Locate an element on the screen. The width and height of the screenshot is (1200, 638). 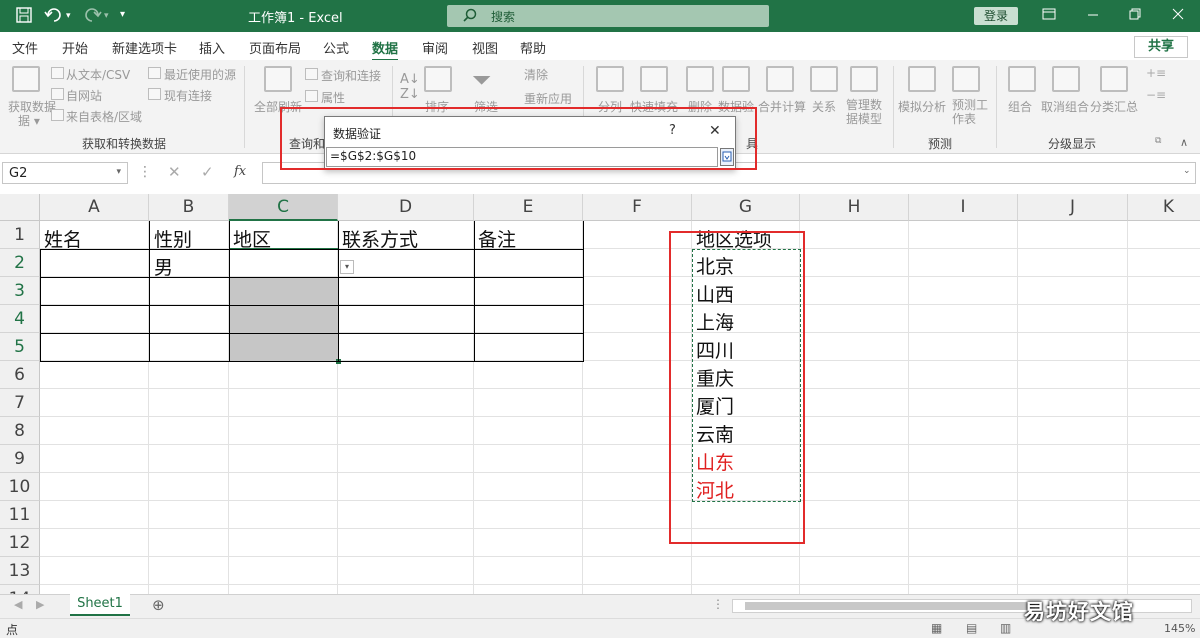
cell-dropdown-arrow-icon: ▾ is located at coordinates (347, 267).